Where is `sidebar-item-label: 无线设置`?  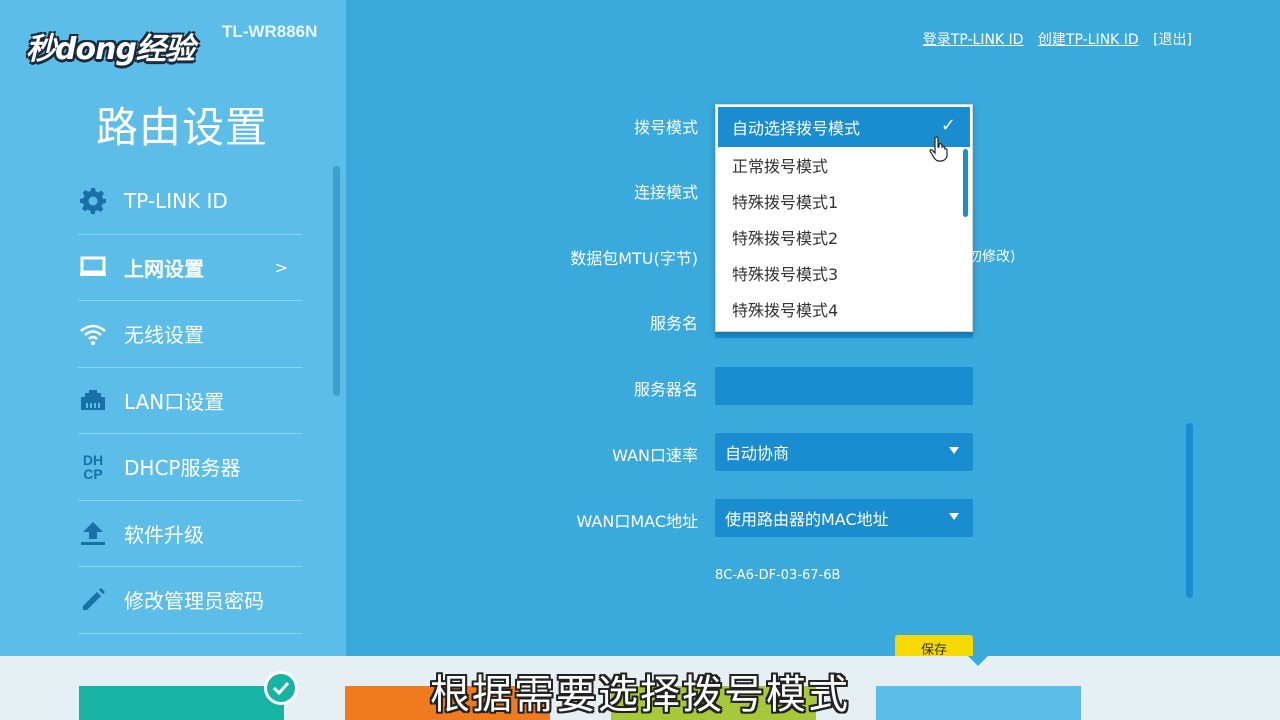
sidebar-item-label: 无线设置 is located at coordinates (164, 335).